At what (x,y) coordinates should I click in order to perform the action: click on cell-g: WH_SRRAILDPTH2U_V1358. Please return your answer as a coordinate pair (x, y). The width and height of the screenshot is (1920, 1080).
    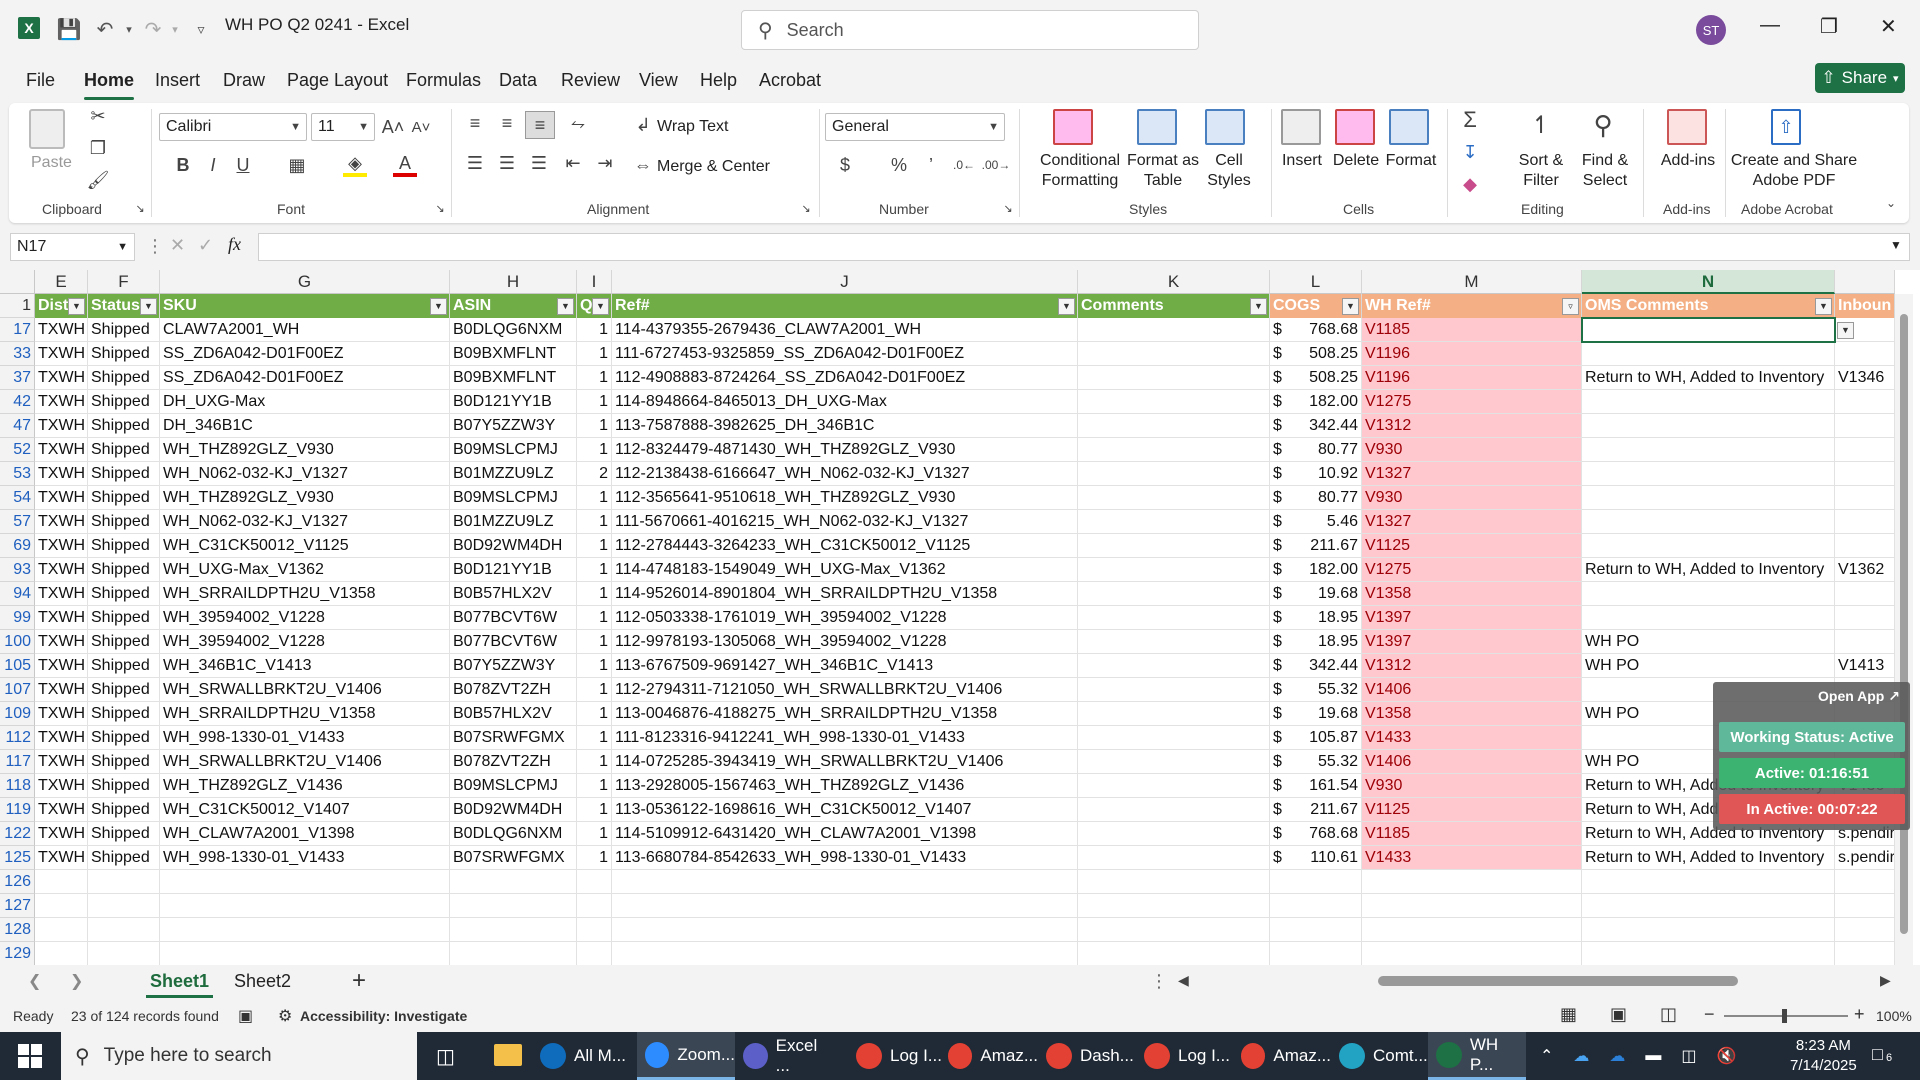
    Looking at the image, I should click on (305, 714).